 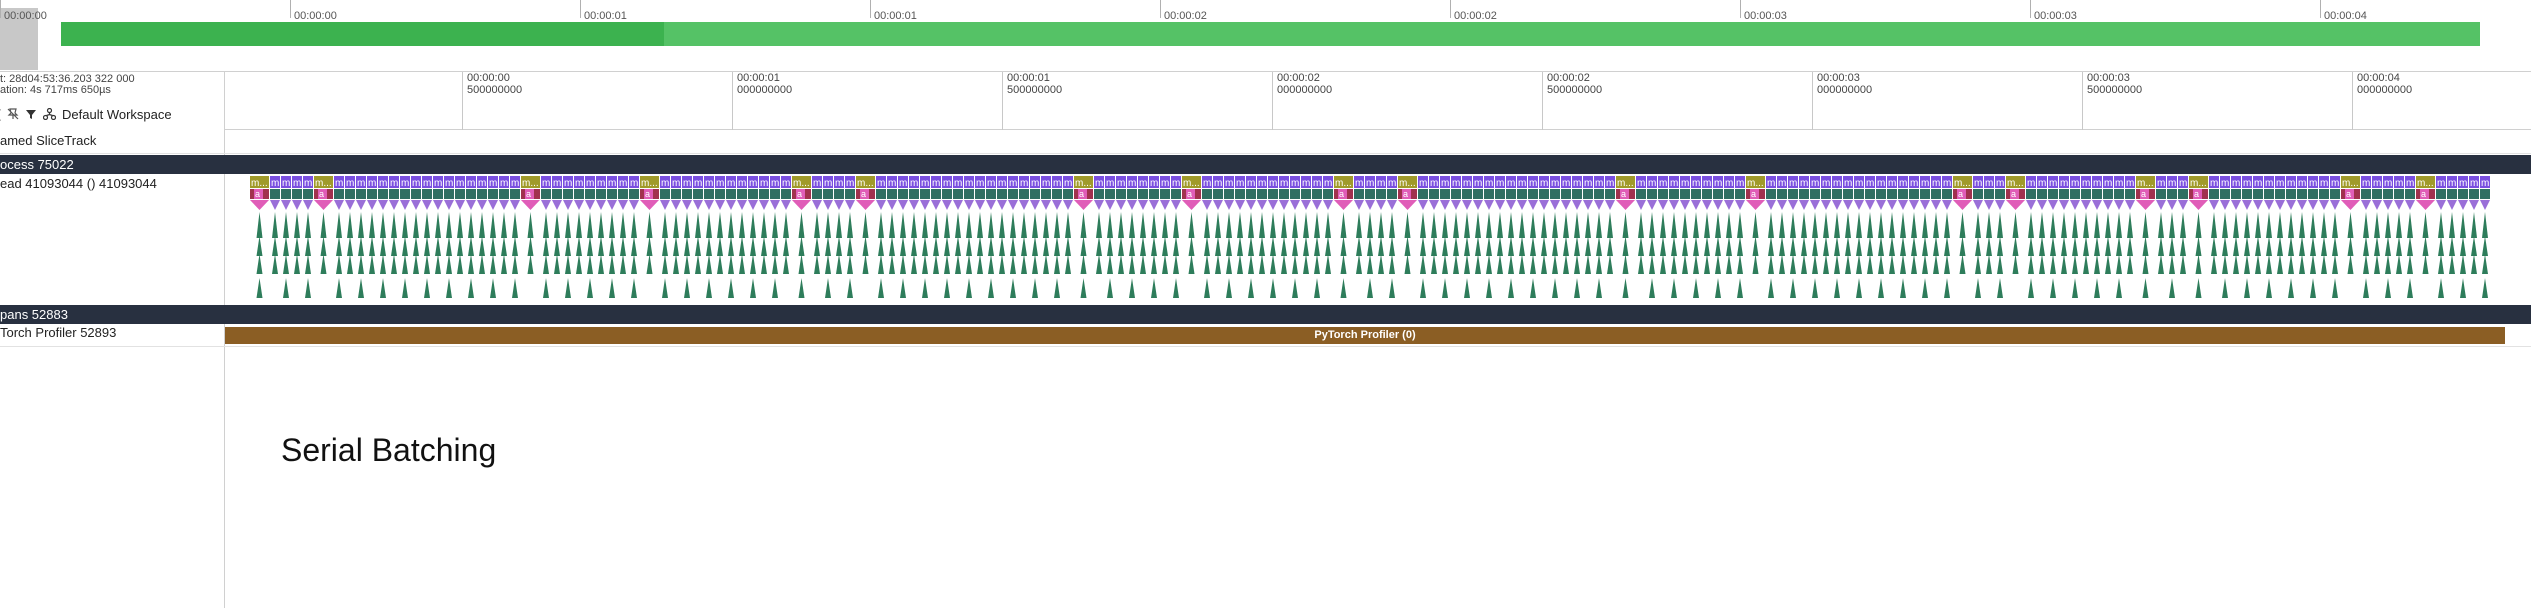 What do you see at coordinates (1623, 194) in the screenshot?
I see `marker-label: a` at bounding box center [1623, 194].